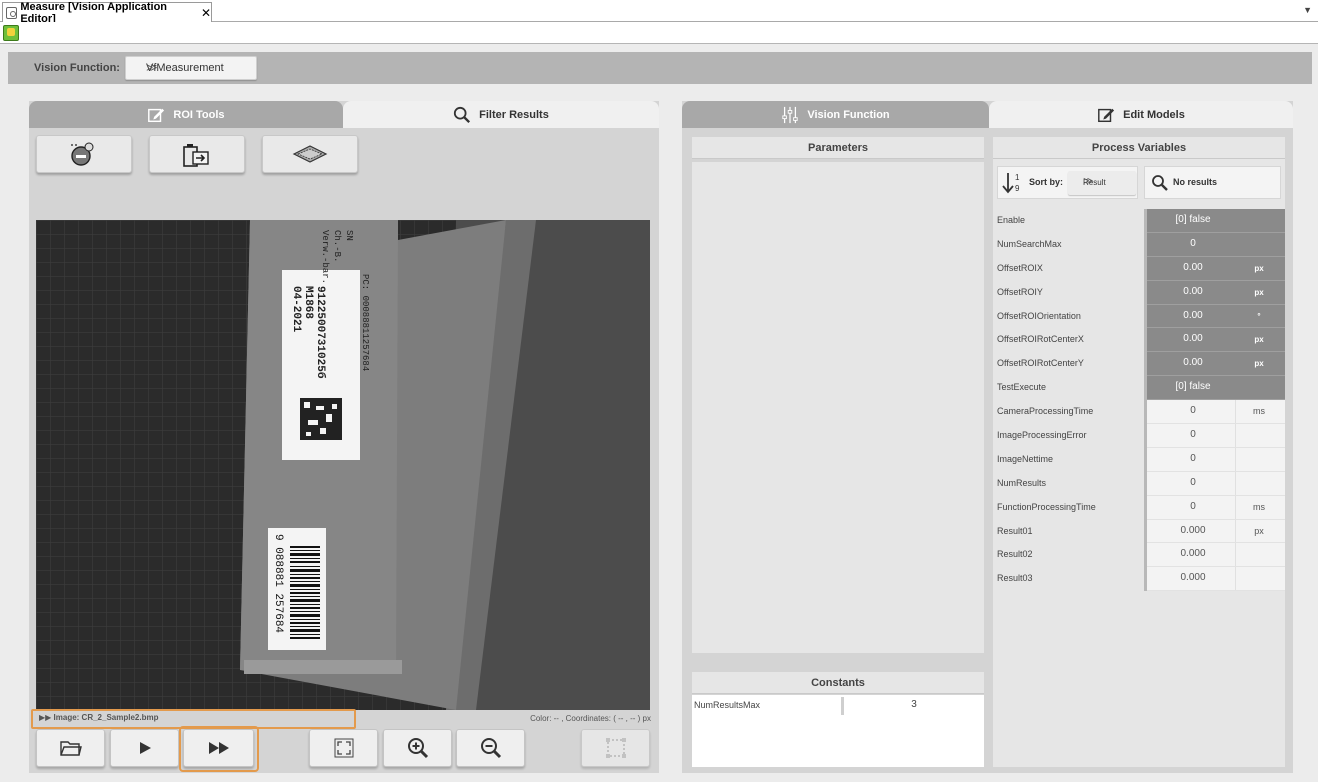  What do you see at coordinates (1141, 340) in the screenshot?
I see `table-row: OffsetROIRotCenterX 0.00 px` at bounding box center [1141, 340].